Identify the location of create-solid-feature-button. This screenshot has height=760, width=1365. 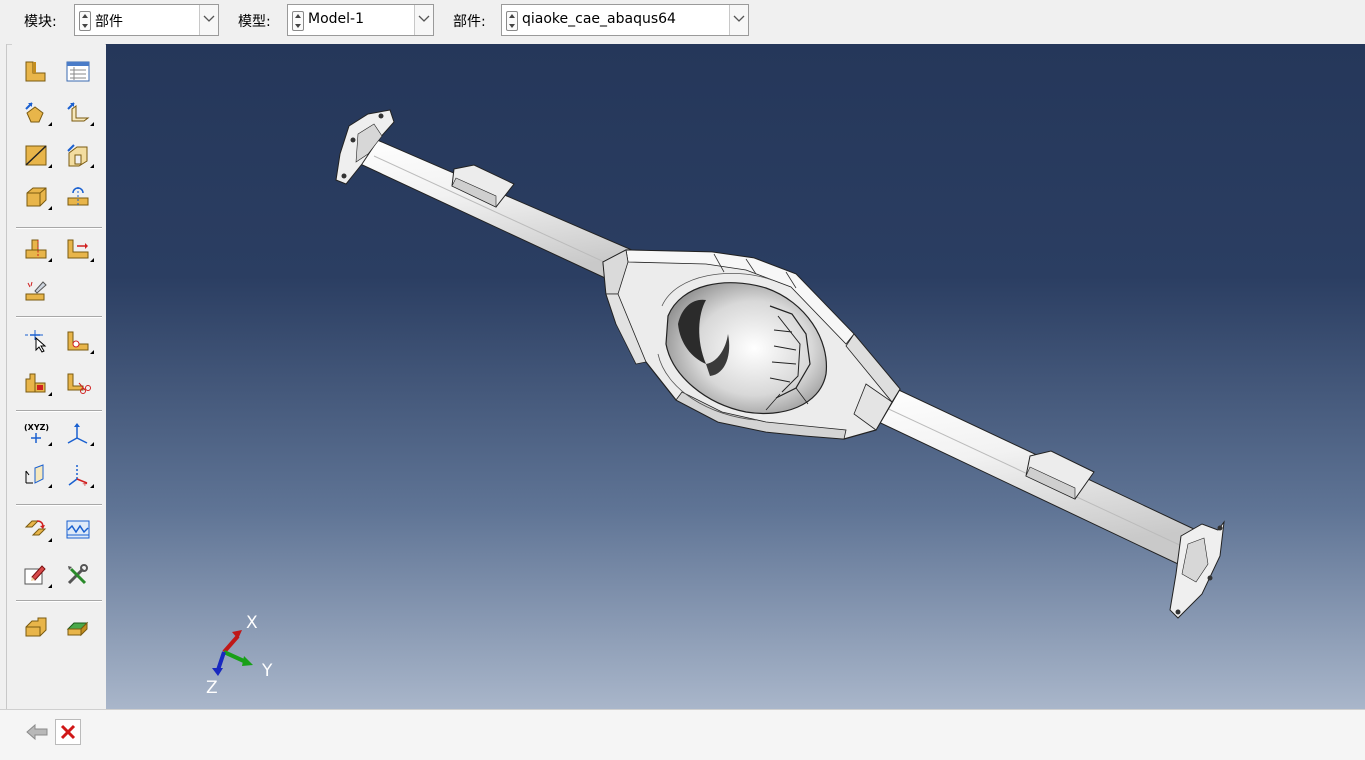
(36, 197).